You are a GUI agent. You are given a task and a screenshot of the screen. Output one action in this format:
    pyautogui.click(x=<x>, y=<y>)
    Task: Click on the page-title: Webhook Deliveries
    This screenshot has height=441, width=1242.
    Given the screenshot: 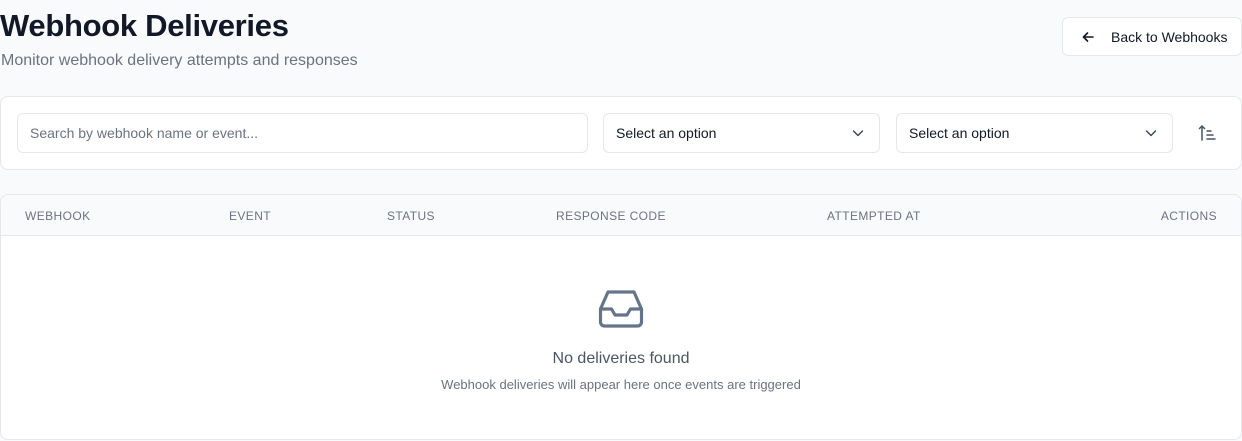 What is the action you would take?
    pyautogui.click(x=144, y=25)
    